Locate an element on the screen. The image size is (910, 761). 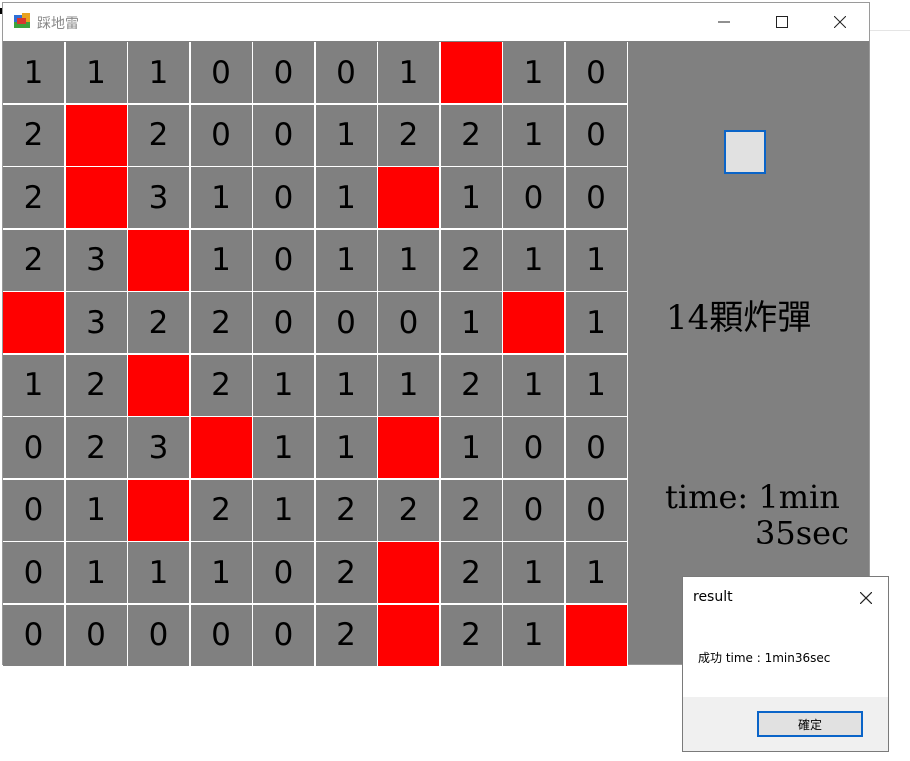
maximize-button is located at coordinates (782, 22).